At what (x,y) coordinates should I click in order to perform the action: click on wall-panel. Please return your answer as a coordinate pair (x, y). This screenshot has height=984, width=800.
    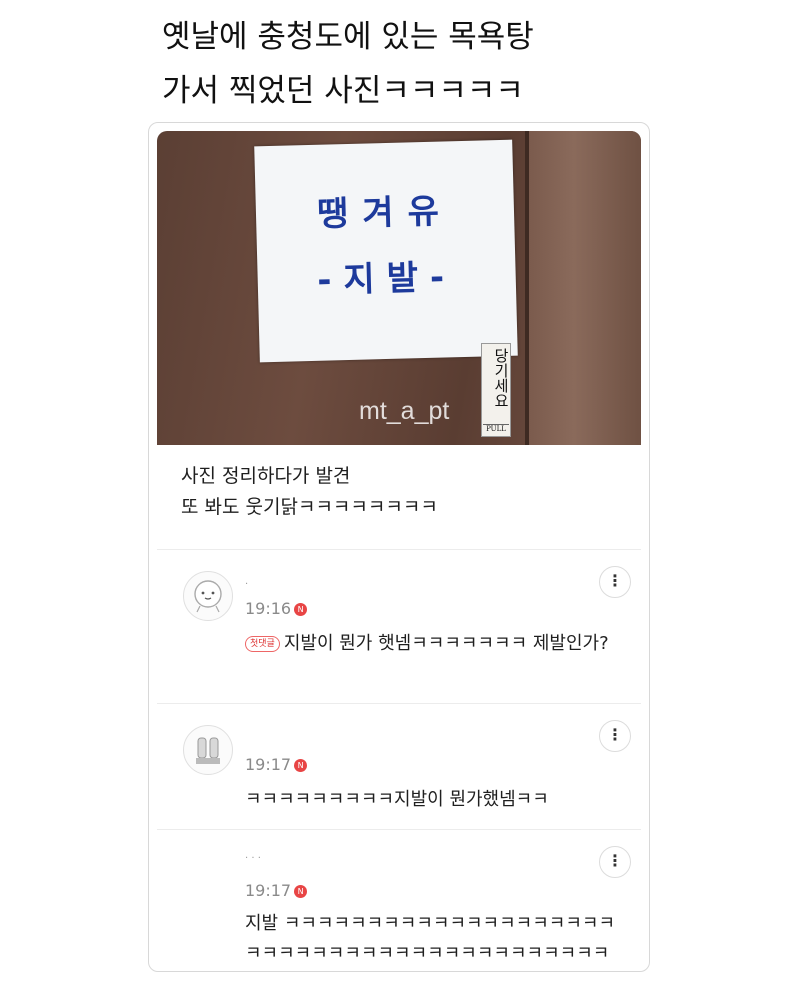
    Looking at the image, I should click on (585, 288).